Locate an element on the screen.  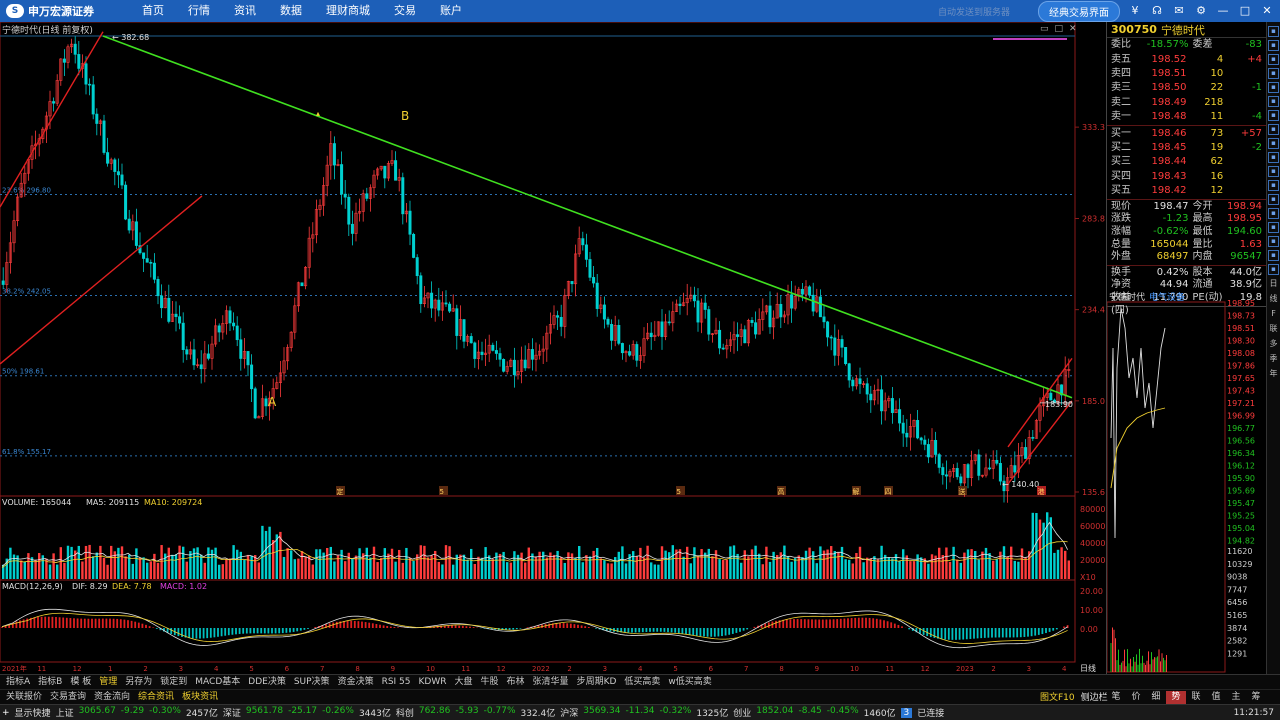
indicator-tab: 步周期KD is located at coordinates (597, 682).